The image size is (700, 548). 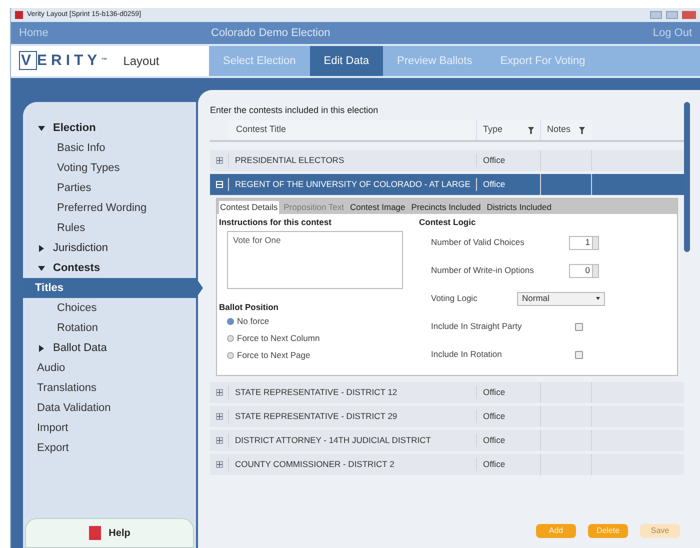 I want to click on section-label: Contests, so click(x=76, y=268).